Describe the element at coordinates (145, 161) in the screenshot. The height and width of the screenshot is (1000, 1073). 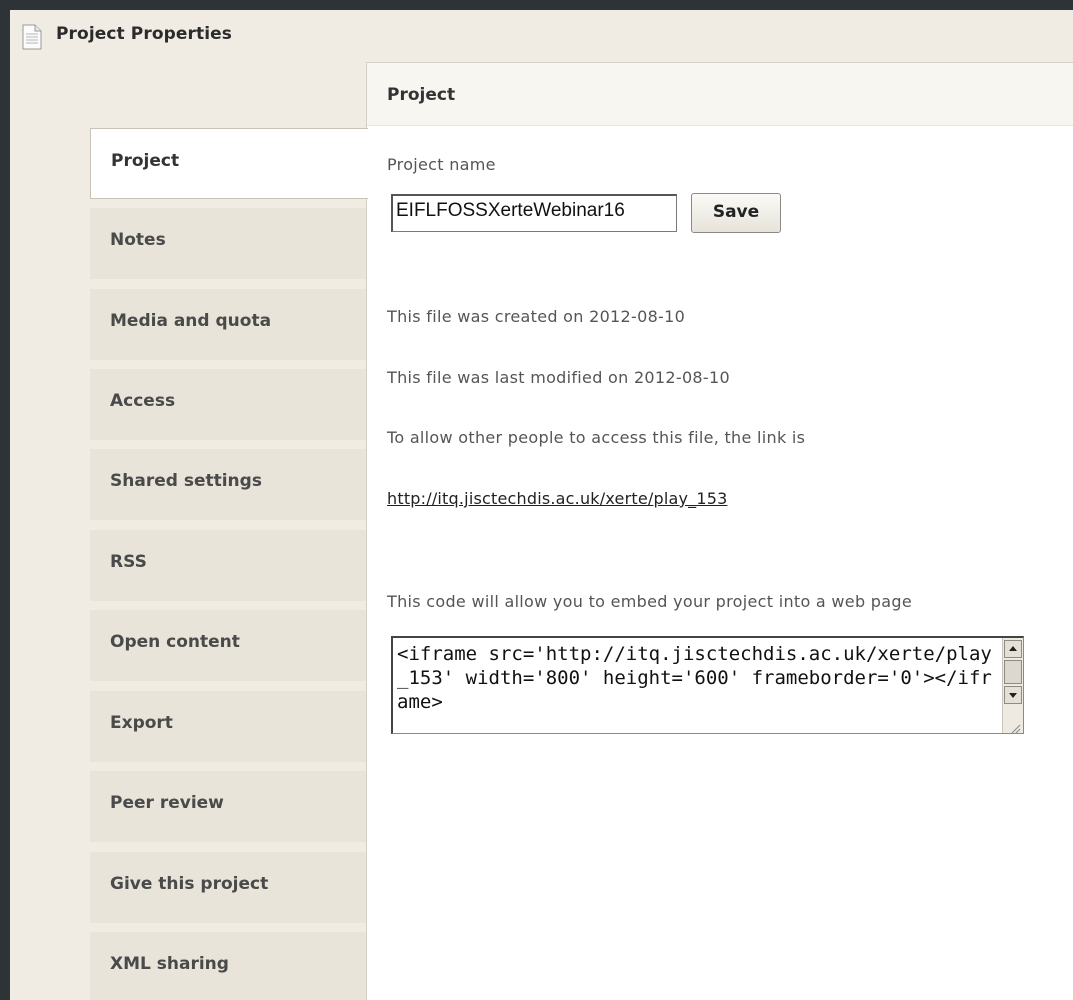
I see `tab-label: Project` at that location.